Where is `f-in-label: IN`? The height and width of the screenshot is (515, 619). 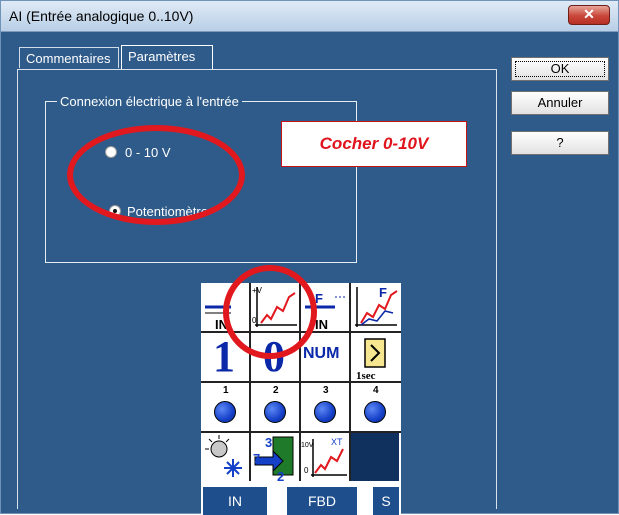 f-in-label: IN is located at coordinates (321, 324).